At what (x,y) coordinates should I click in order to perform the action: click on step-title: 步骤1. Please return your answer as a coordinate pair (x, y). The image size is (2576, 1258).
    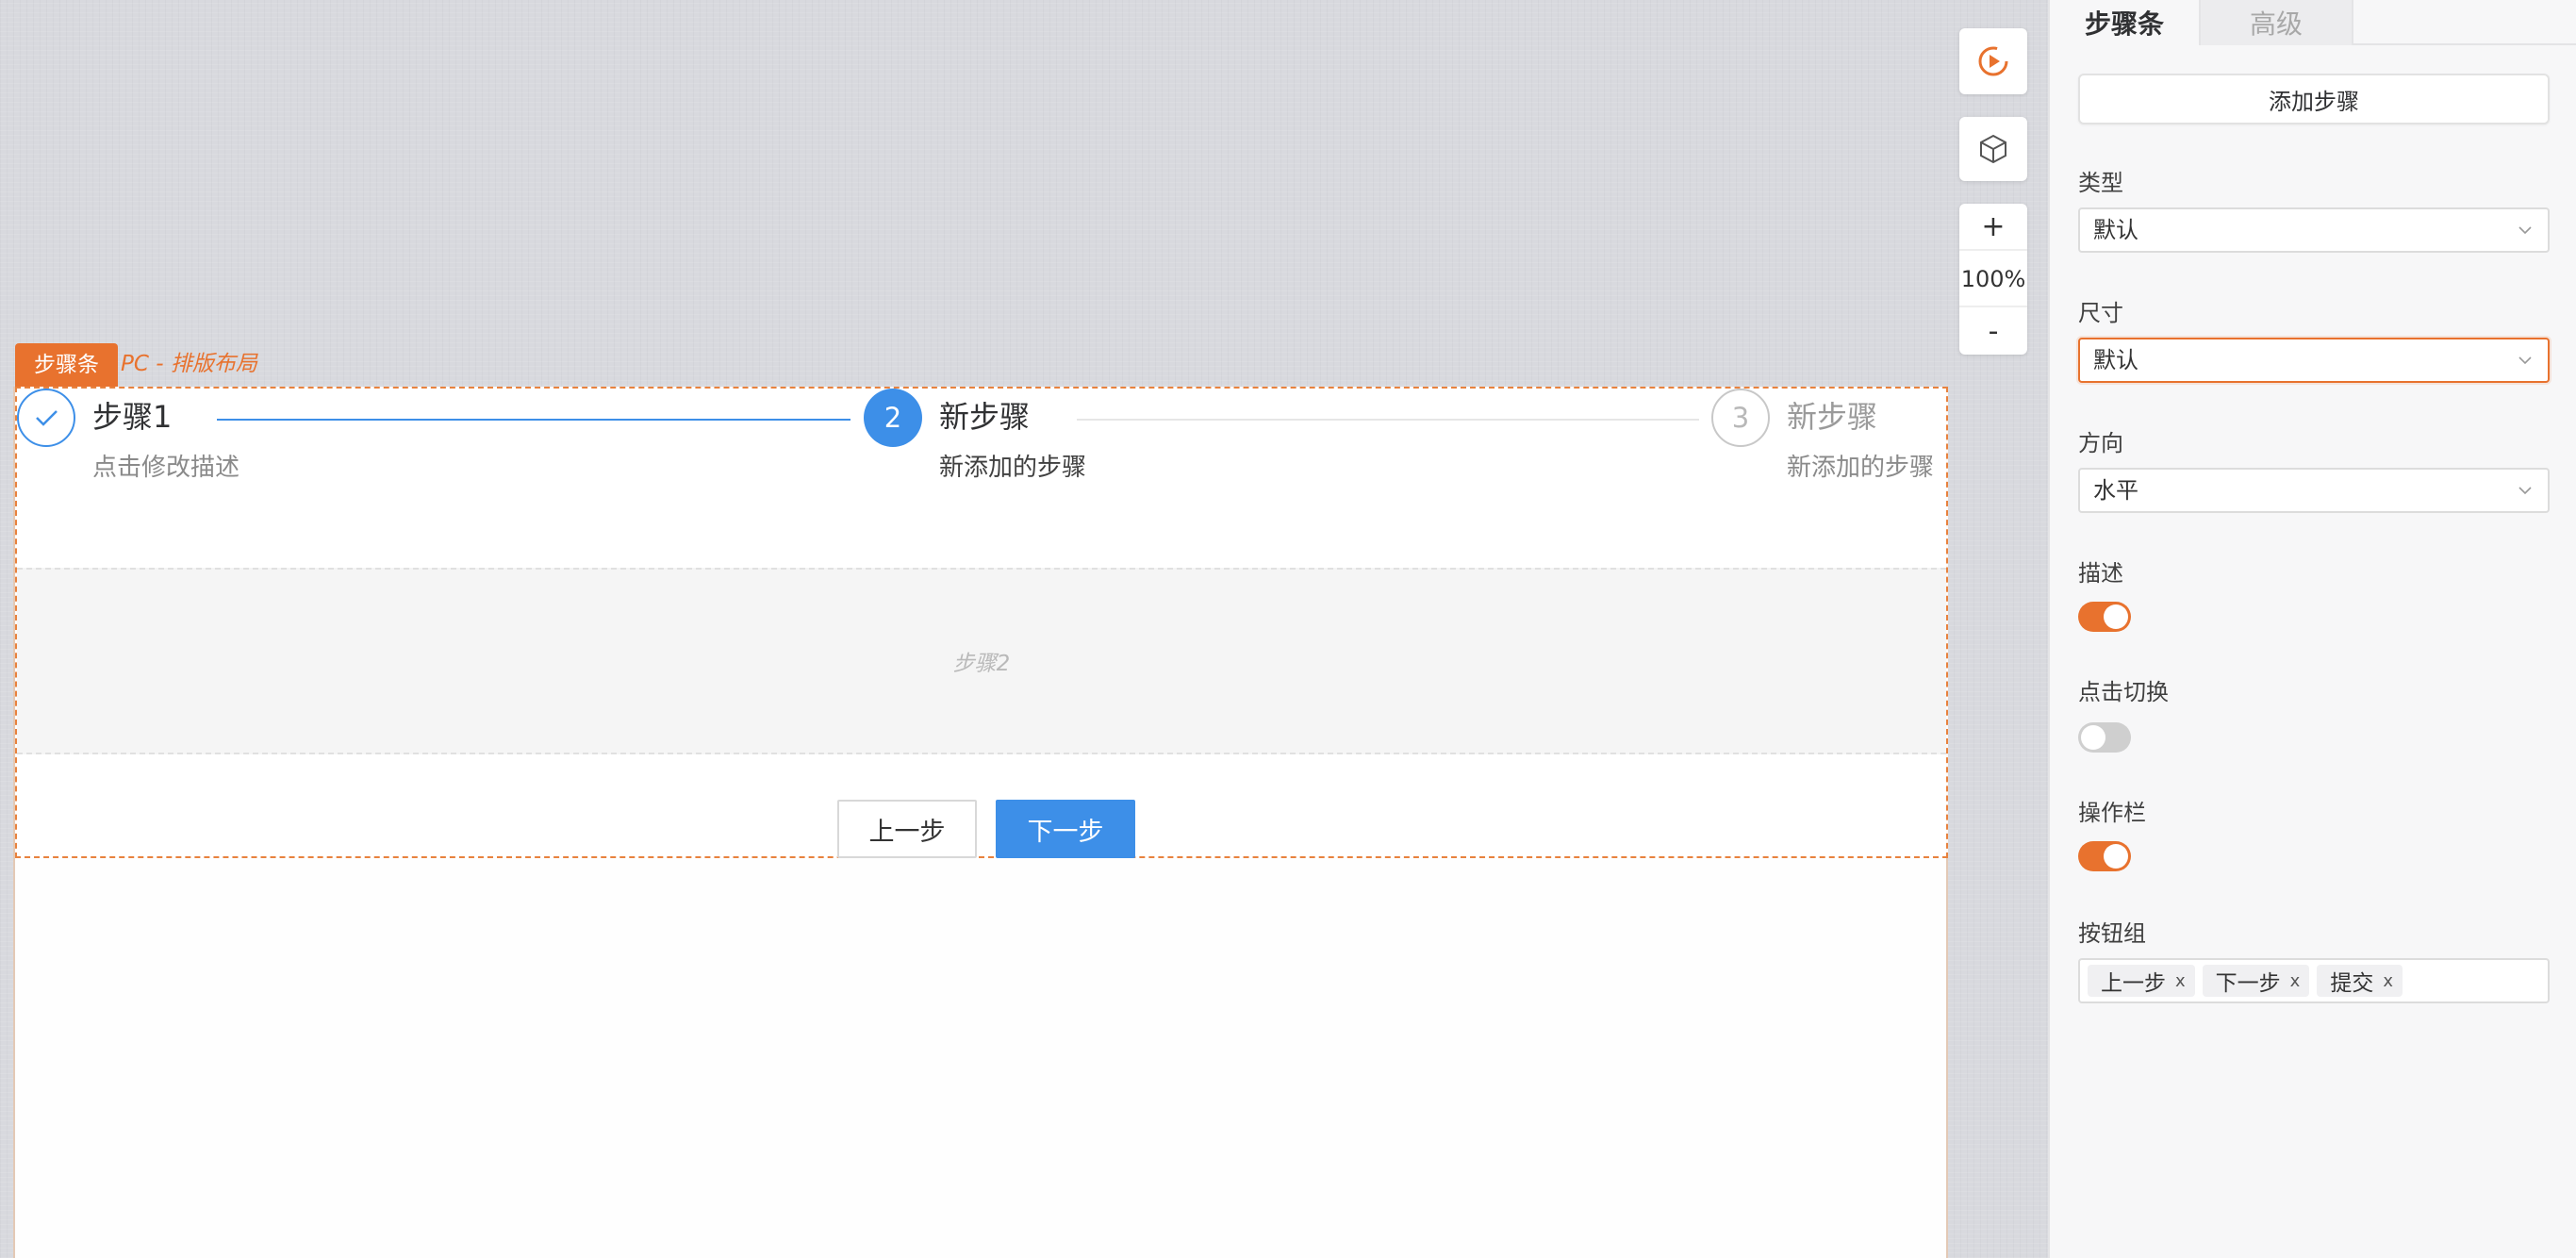
    Looking at the image, I should click on (132, 417).